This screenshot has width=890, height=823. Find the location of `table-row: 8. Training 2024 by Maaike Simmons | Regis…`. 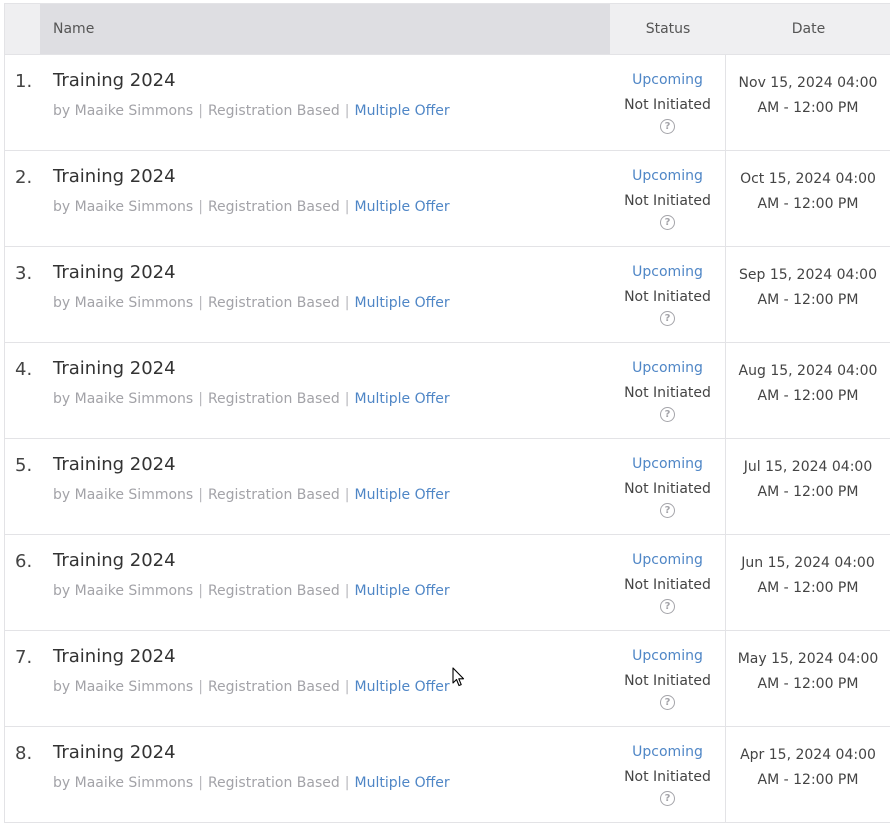

table-row: 8. Training 2024 by Maaike Simmons | Regis… is located at coordinates (447, 775).